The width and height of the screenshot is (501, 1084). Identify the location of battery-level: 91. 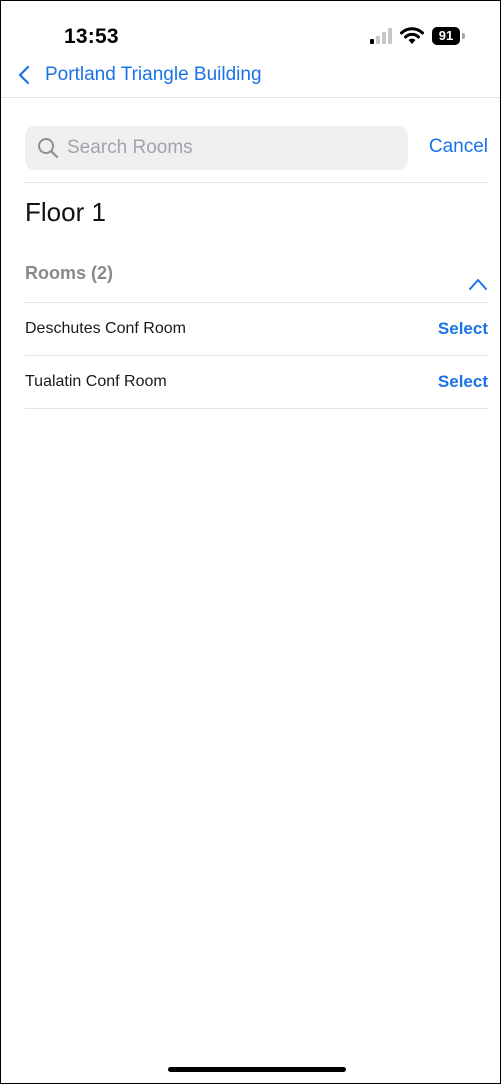
(446, 36).